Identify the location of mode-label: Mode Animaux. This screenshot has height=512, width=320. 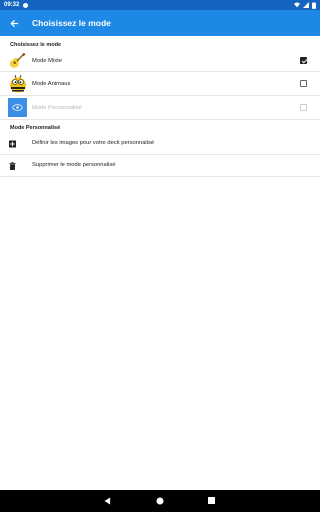
(51, 84).